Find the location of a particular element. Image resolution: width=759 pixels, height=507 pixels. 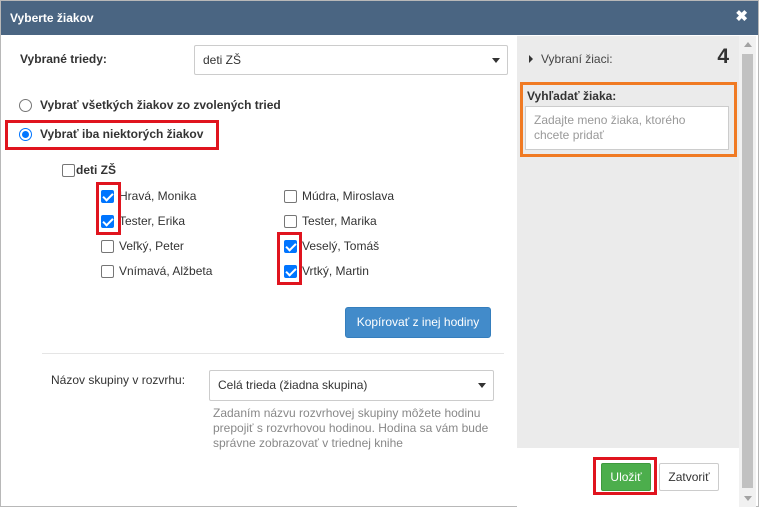

copy-from-lesson-button: Kopírovať z inej hodiny is located at coordinates (418, 322).